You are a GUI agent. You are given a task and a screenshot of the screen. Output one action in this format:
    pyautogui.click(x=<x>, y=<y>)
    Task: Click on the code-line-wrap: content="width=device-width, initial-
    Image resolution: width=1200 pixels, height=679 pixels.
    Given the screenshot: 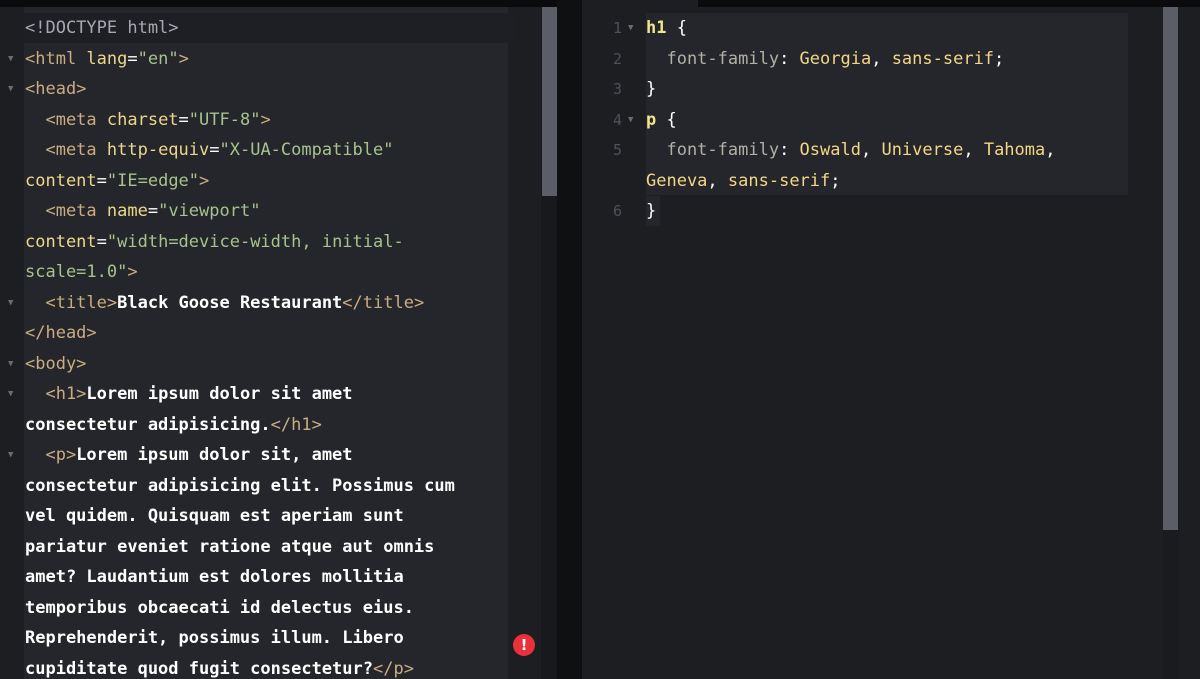 What is the action you would take?
    pyautogui.click(x=214, y=242)
    